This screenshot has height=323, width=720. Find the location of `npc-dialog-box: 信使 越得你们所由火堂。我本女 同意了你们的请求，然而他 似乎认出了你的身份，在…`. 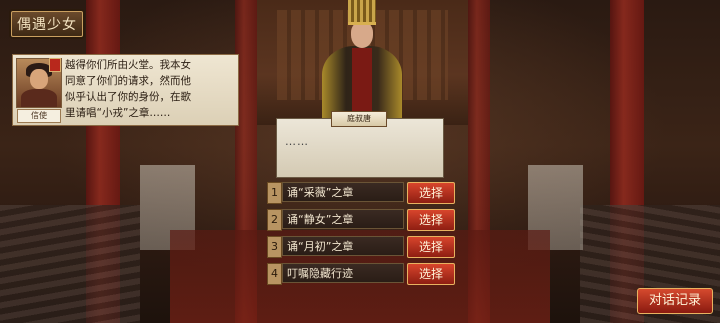

npc-dialog-box: 信使 越得你们所由火堂。我本女 同意了你们的请求，然而他 似乎认出了你的身份，在… is located at coordinates (125, 90).